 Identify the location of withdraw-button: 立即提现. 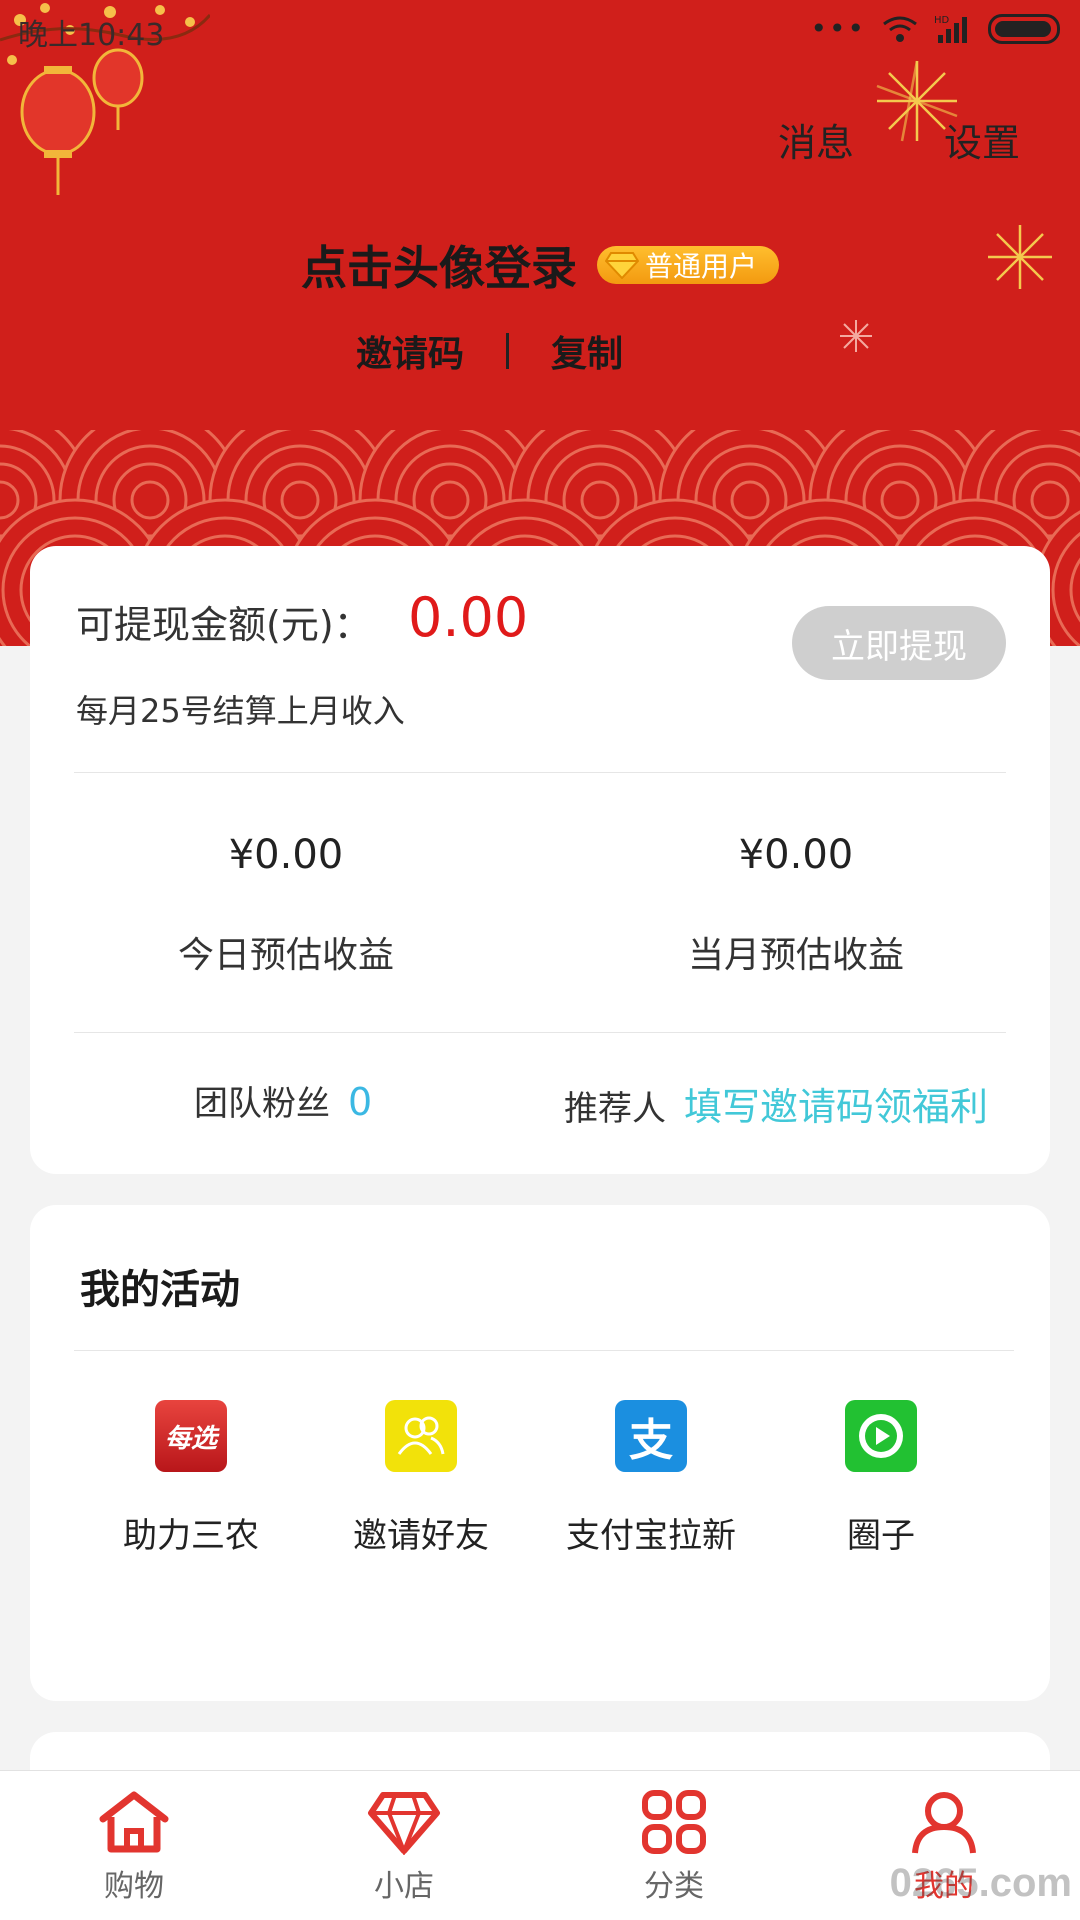
(899, 643).